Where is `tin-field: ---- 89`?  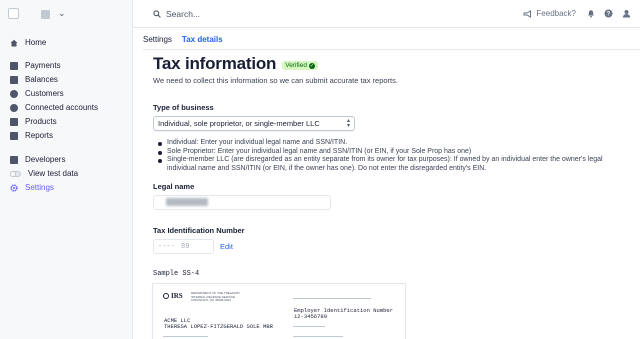
tin-field: ---- 89 is located at coordinates (183, 246).